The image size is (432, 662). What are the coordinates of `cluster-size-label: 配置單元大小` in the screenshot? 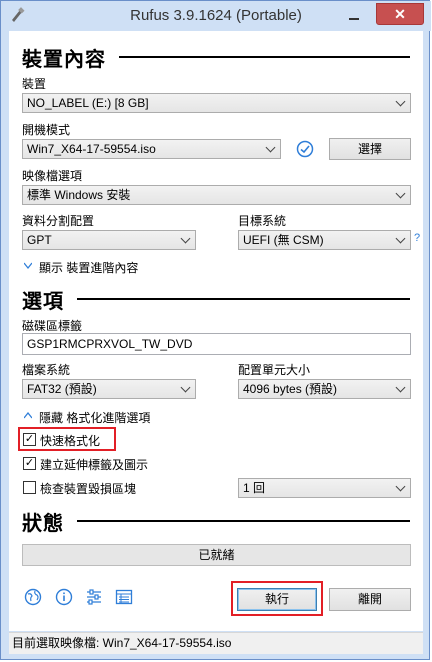 It's located at (274, 370).